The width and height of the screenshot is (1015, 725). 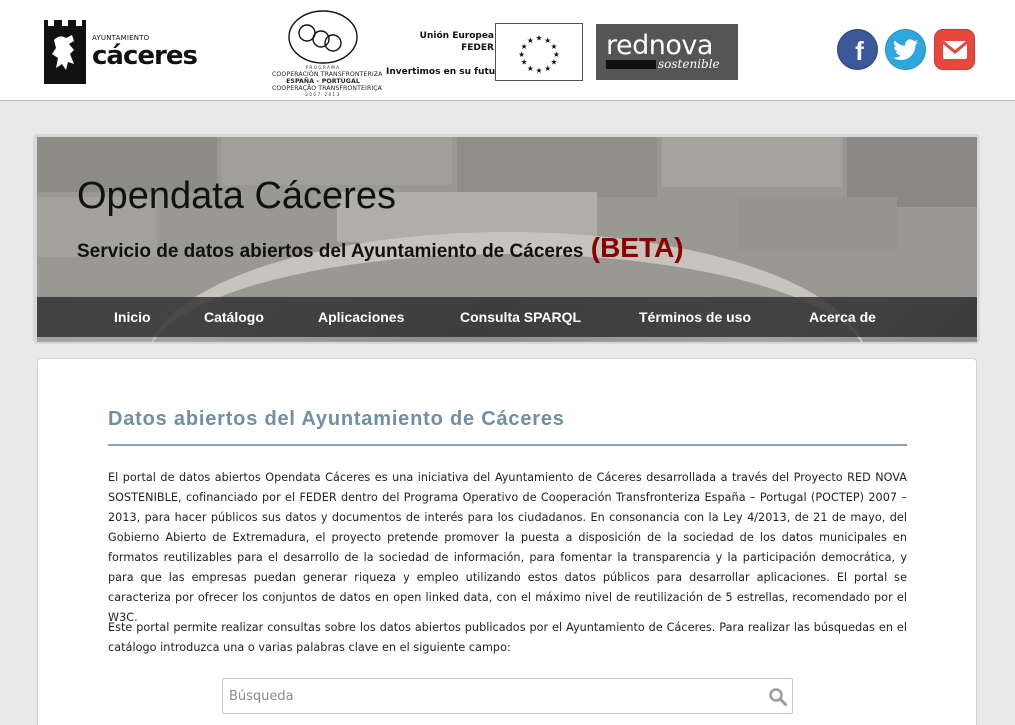 What do you see at coordinates (234, 317) in the screenshot?
I see `nav-item-catalogo: Catálogo` at bounding box center [234, 317].